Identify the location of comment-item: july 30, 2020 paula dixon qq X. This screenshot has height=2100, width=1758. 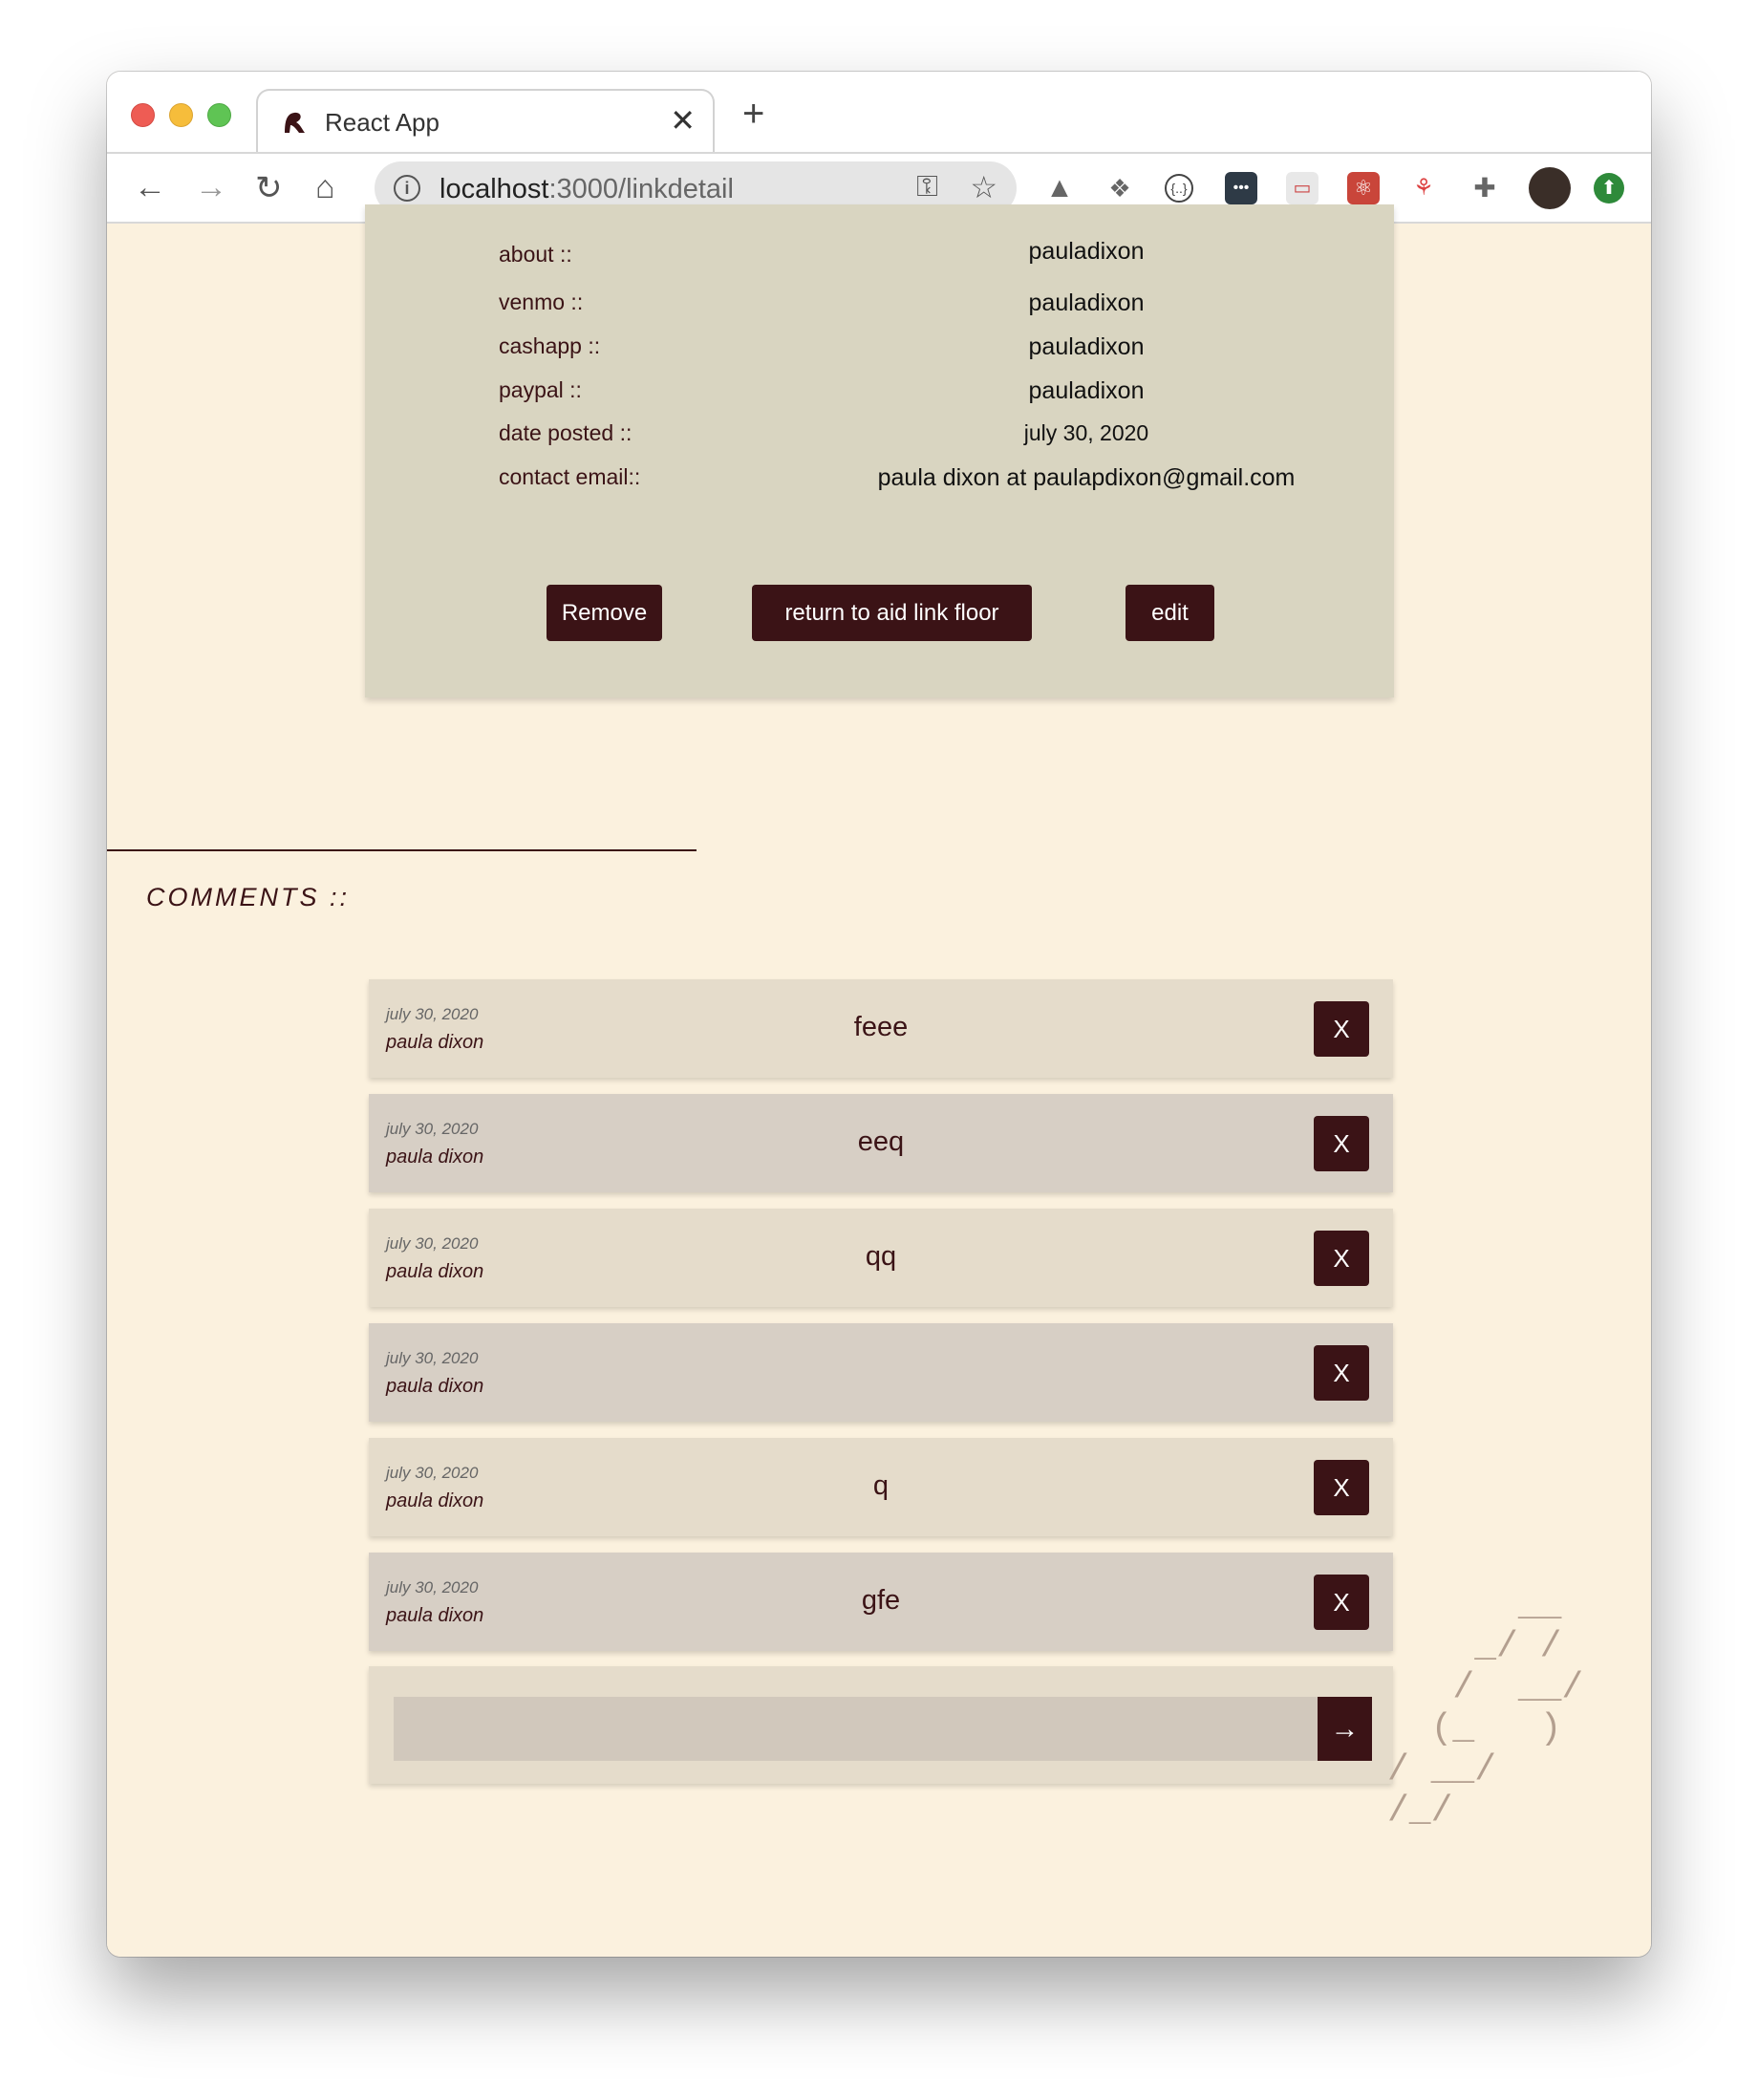
(881, 1258).